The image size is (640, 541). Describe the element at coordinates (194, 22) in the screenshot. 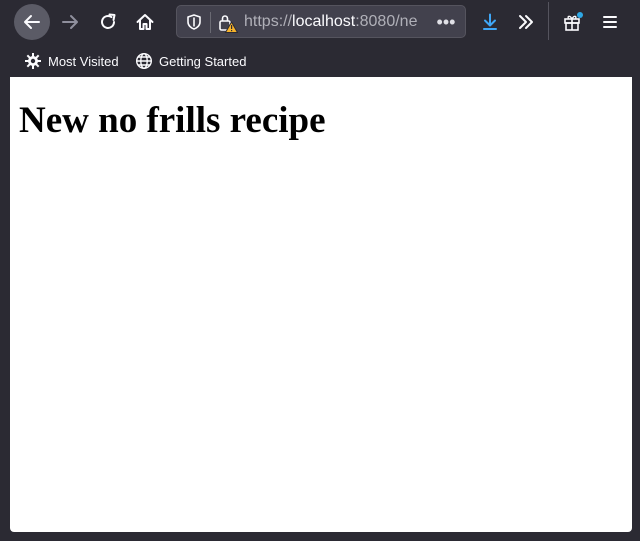

I see `shield-icon` at that location.